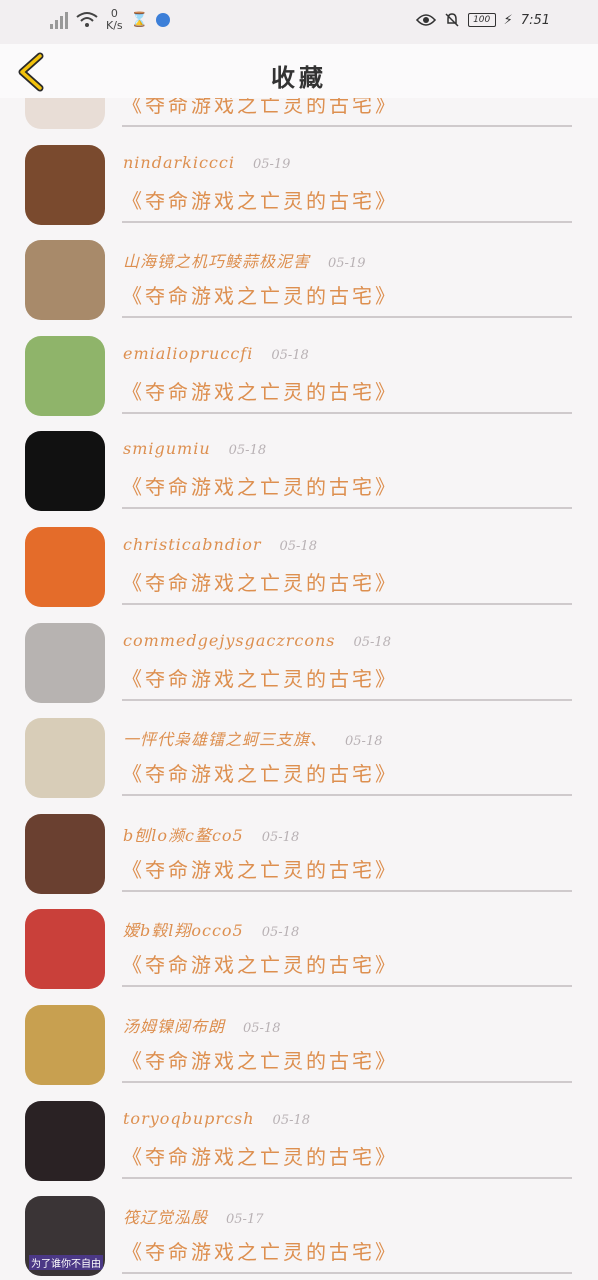  Describe the element at coordinates (245, 1220) in the screenshot. I see `item-date: 05-17` at that location.